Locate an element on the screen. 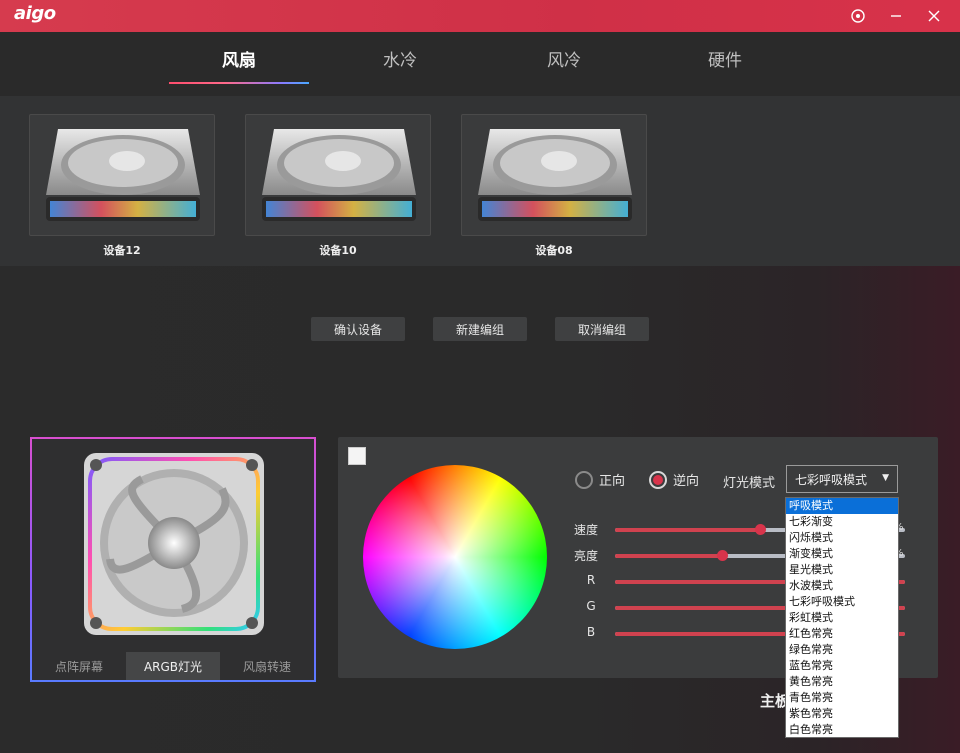  preview-tabs: 点阵屏幕 ARGB灯光 风扇转速 is located at coordinates (173, 666).